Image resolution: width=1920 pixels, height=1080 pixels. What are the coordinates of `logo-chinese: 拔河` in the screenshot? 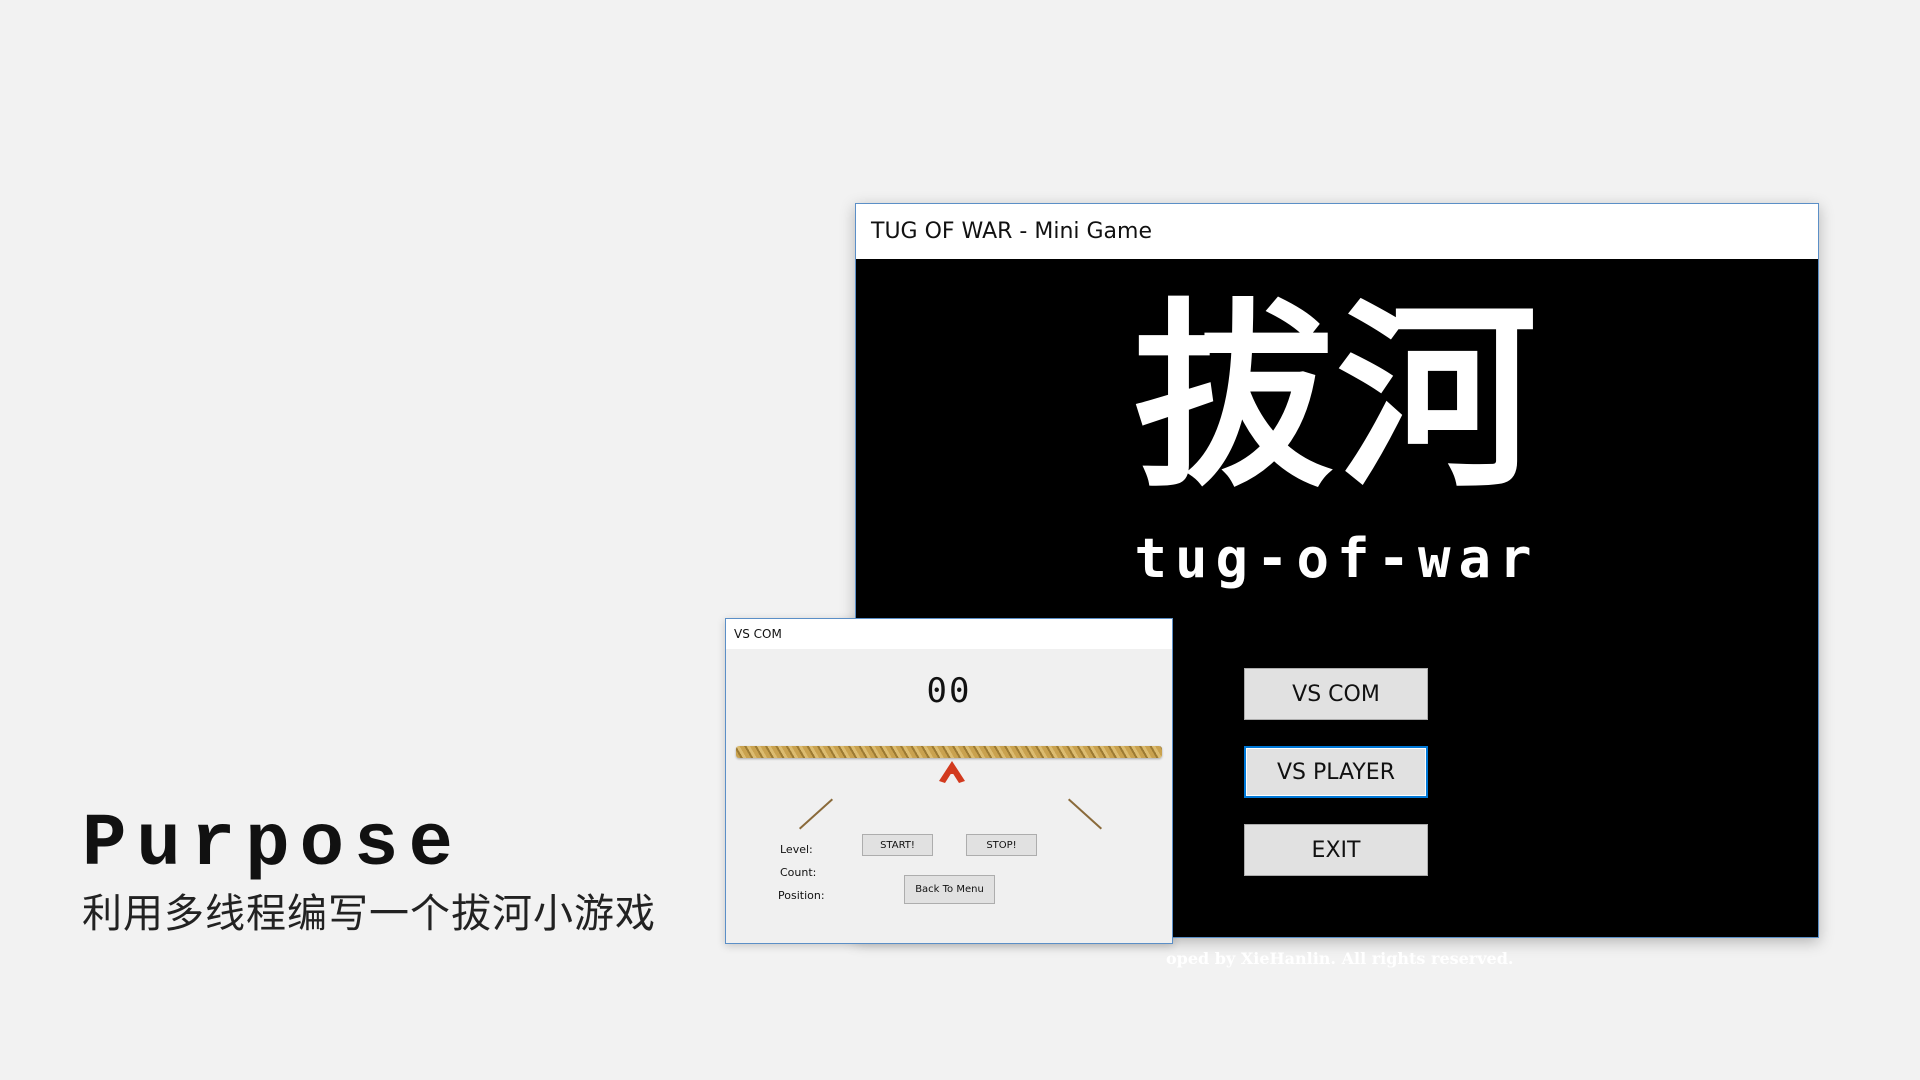 It's located at (1336, 398).